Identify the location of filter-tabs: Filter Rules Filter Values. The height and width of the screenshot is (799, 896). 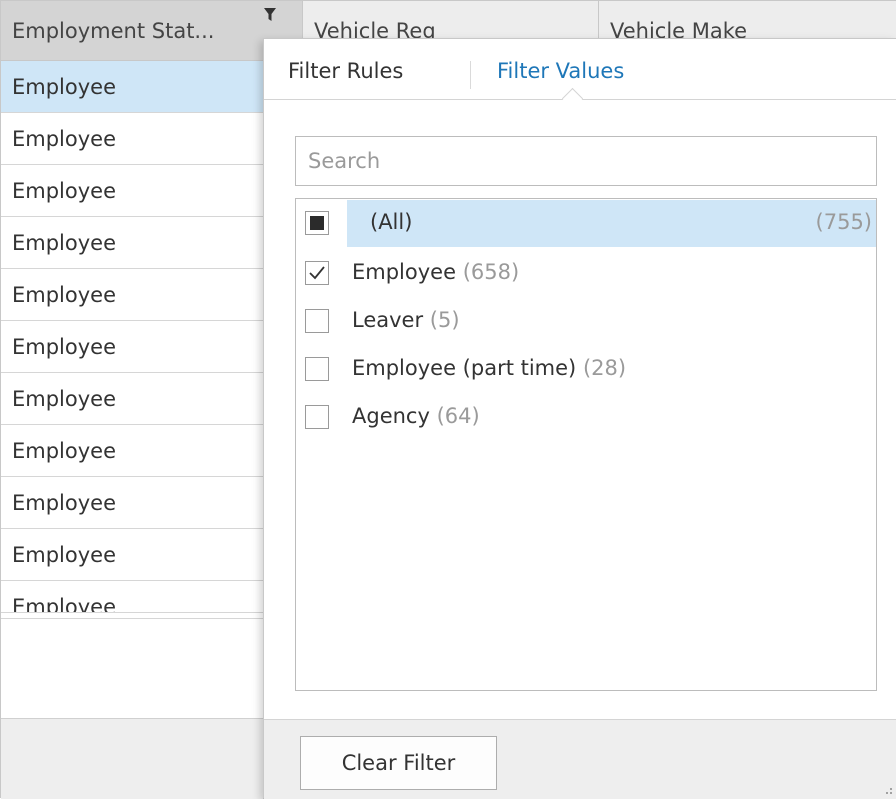
(580, 74).